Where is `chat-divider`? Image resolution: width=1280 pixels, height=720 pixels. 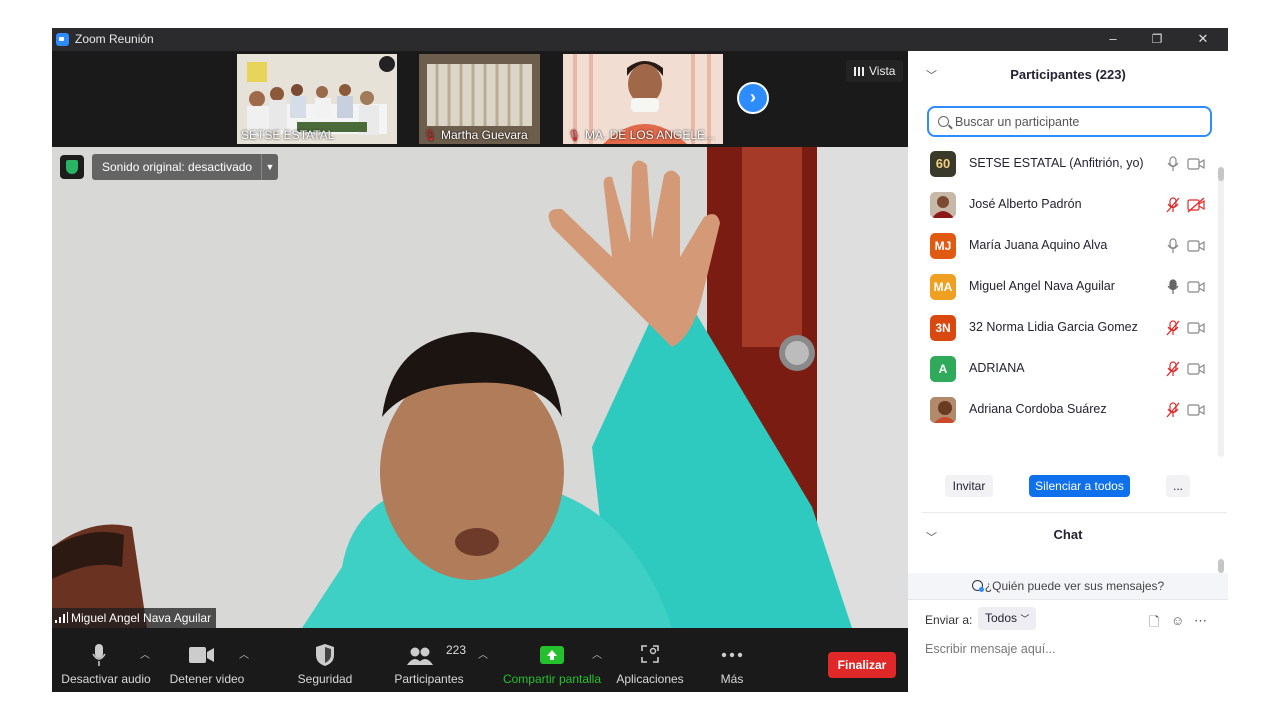
chat-divider is located at coordinates (1068, 599).